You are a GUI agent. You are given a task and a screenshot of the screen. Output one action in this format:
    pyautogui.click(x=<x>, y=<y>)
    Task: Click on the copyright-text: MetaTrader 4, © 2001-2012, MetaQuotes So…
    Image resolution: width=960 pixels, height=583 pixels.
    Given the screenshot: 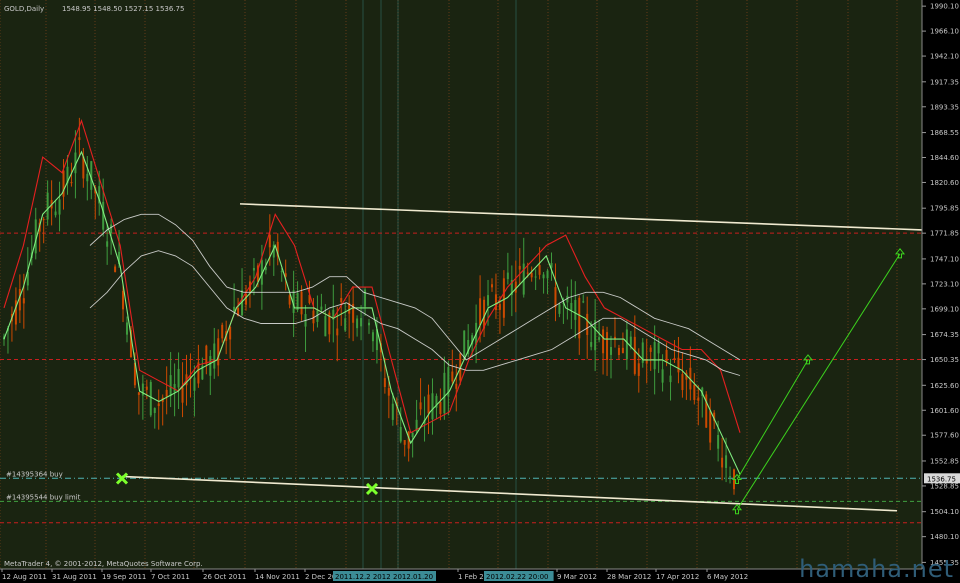 What is the action you would take?
    pyautogui.click(x=103, y=564)
    